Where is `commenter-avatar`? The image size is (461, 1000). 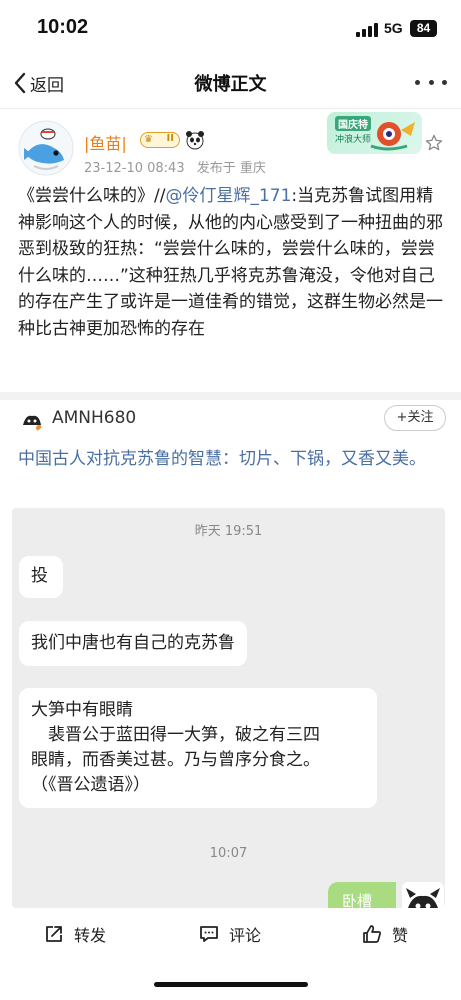
commenter-avatar is located at coordinates (32, 420).